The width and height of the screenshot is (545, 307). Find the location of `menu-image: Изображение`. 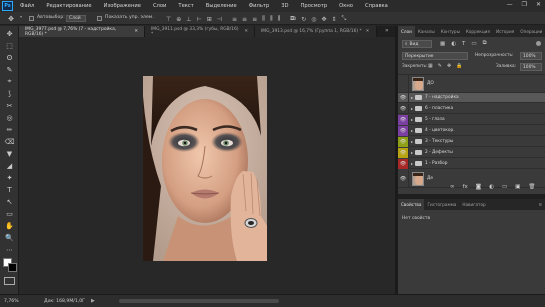

menu-image: Изображение is located at coordinates (122, 6).